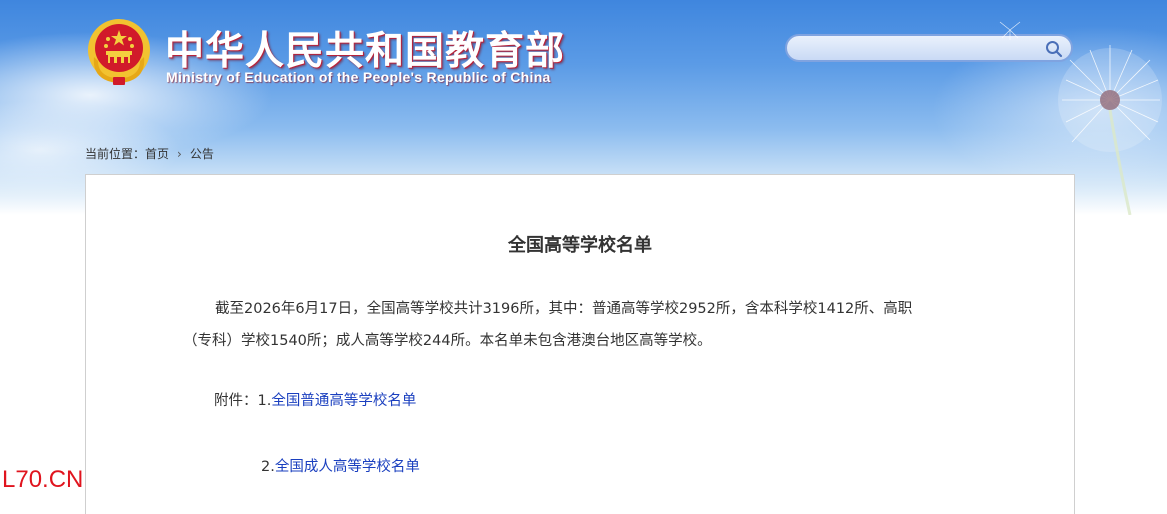  What do you see at coordinates (347, 467) in the screenshot?
I see `attachment-link-adult-institutions: 全国成人高等学校名单` at bounding box center [347, 467].